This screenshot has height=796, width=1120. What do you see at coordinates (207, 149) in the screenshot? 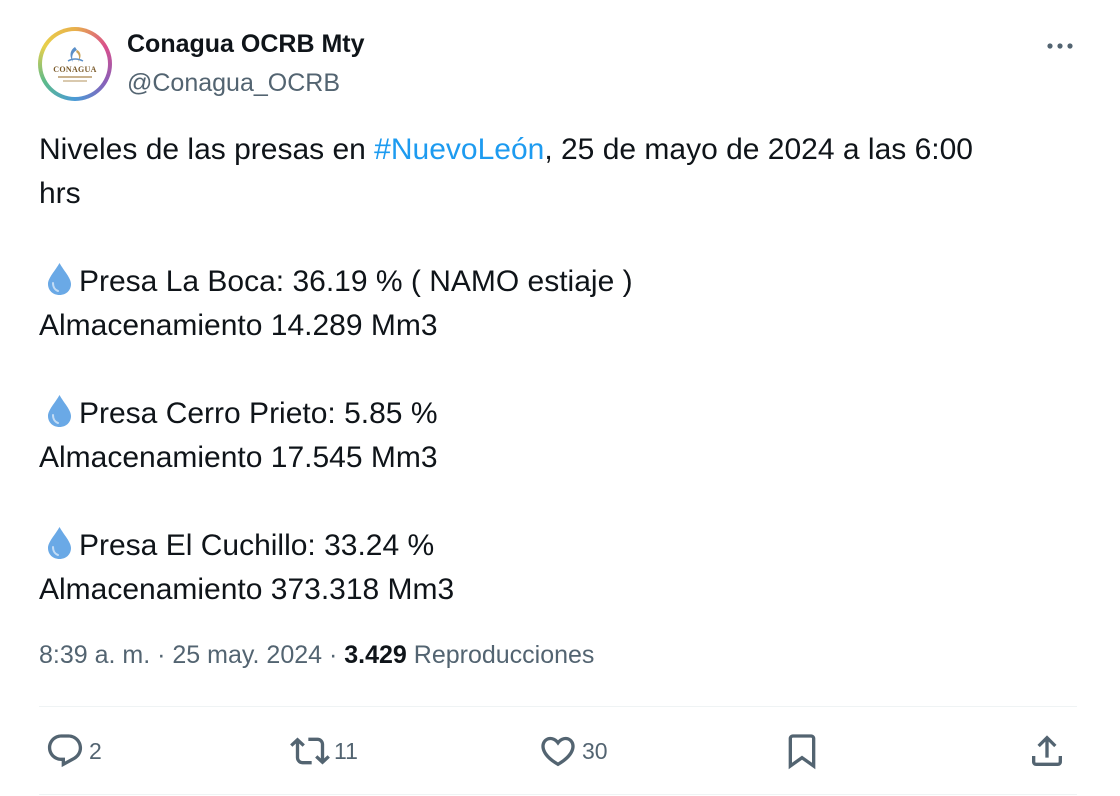
I see `post-intro-before: Niveles de las presas en` at bounding box center [207, 149].